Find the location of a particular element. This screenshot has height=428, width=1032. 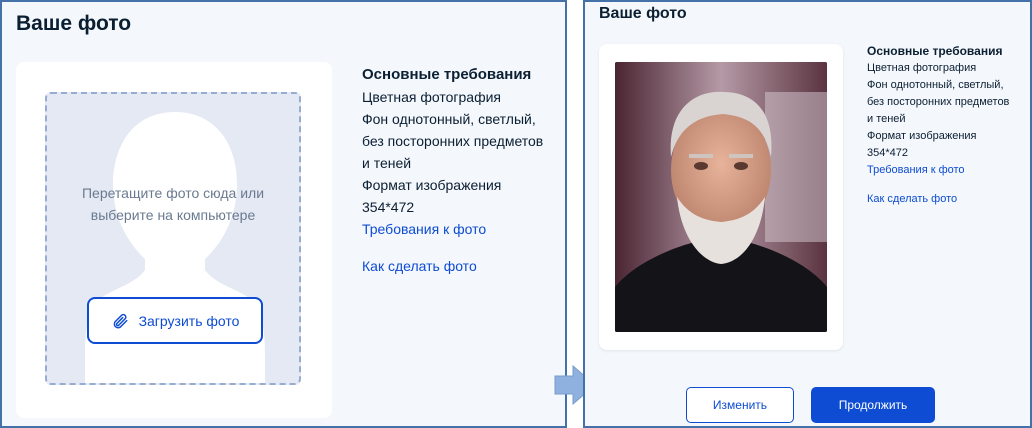

dropzone-hint-line2: выберите на компьютере is located at coordinates (173, 215).